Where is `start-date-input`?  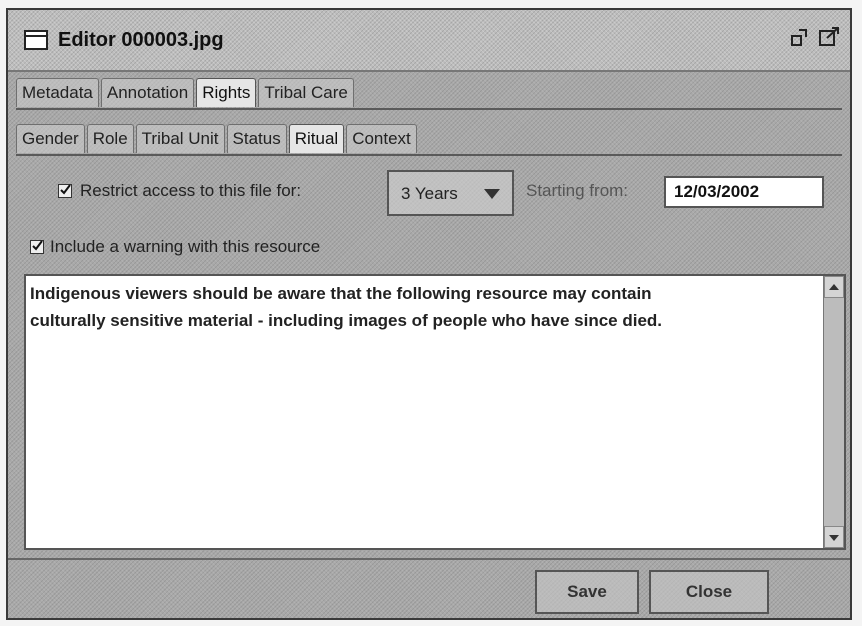 start-date-input is located at coordinates (744, 192).